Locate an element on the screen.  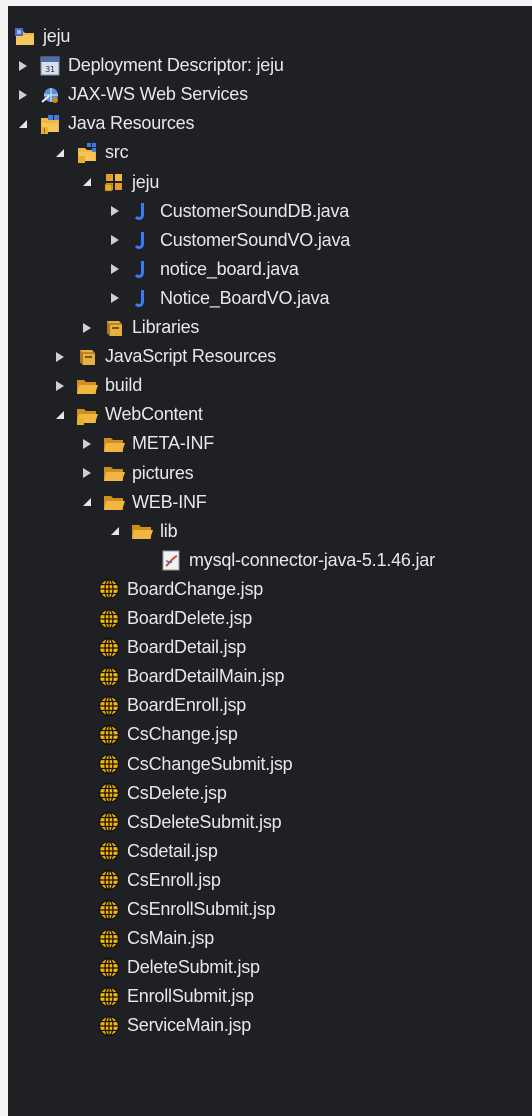
tree-item-label: META-INF is located at coordinates (173, 443).